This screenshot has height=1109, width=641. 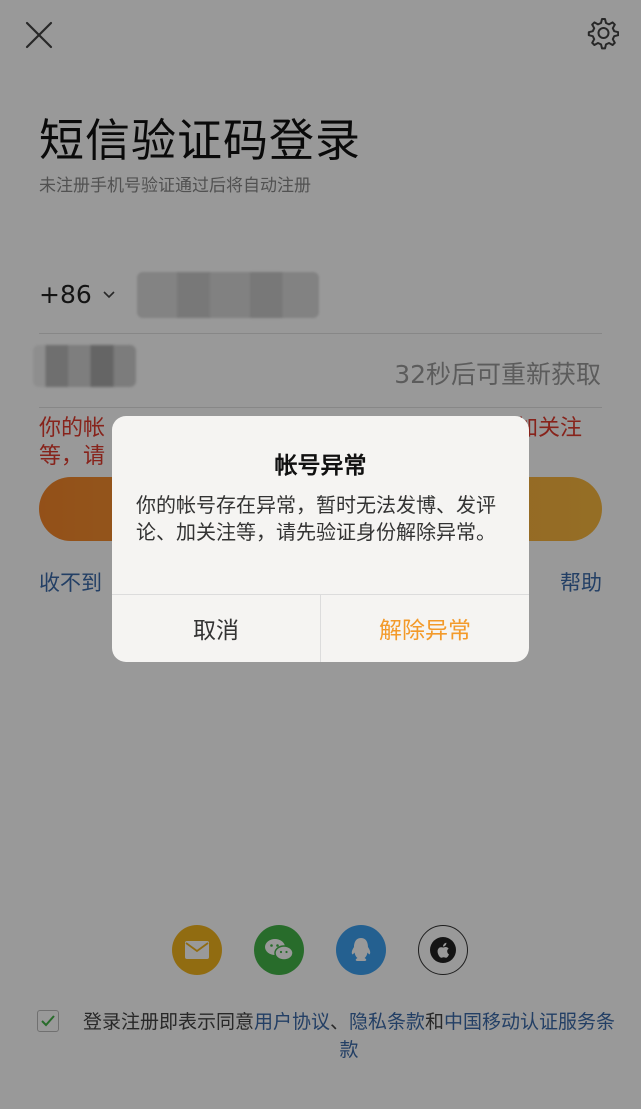 I want to click on cancel-button: 取消, so click(x=216, y=628).